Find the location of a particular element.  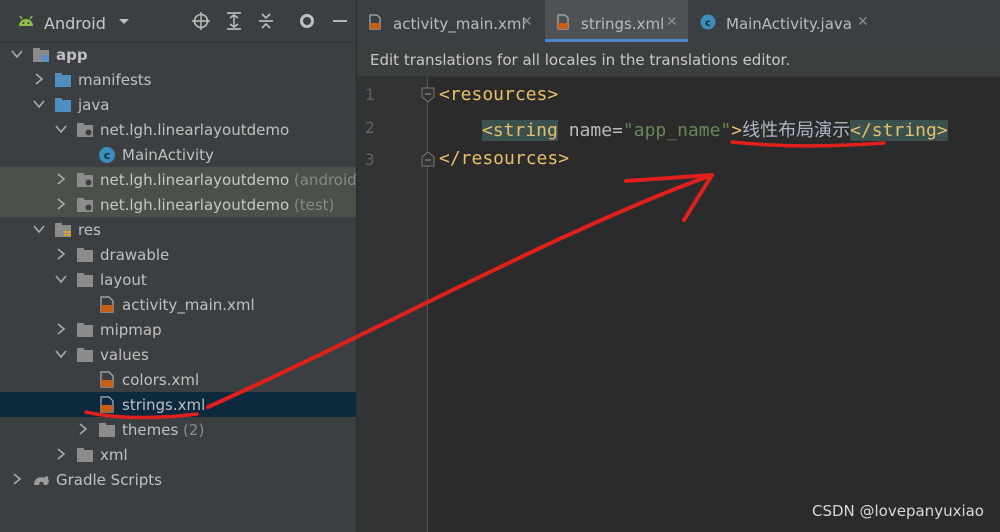

tree-item-themes: themes (2) is located at coordinates (178, 429).